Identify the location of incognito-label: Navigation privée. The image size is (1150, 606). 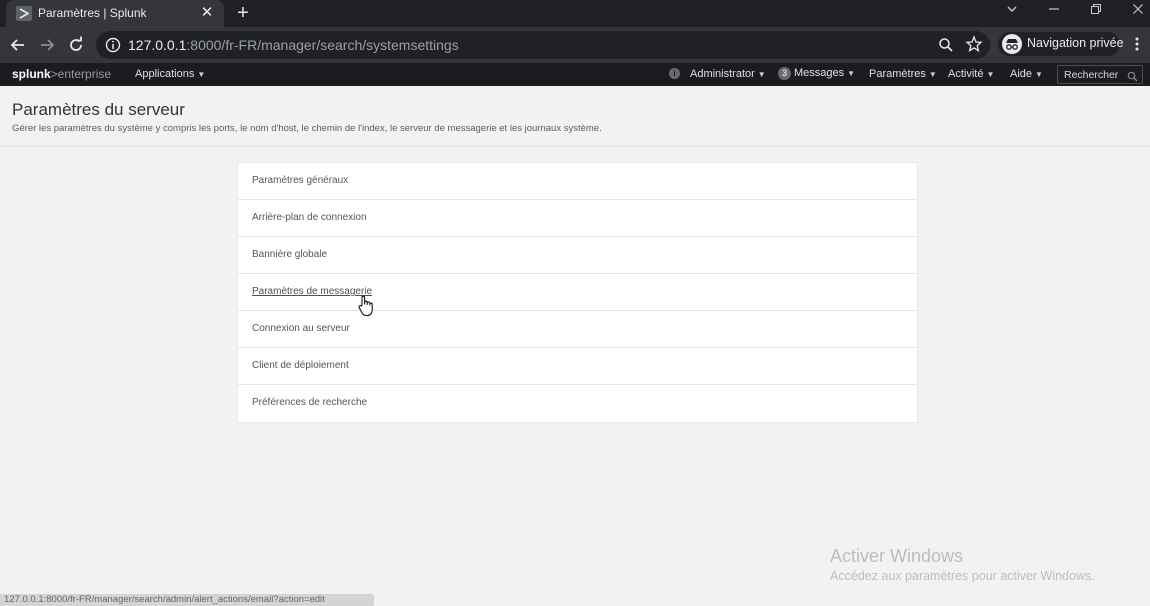
(1075, 43).